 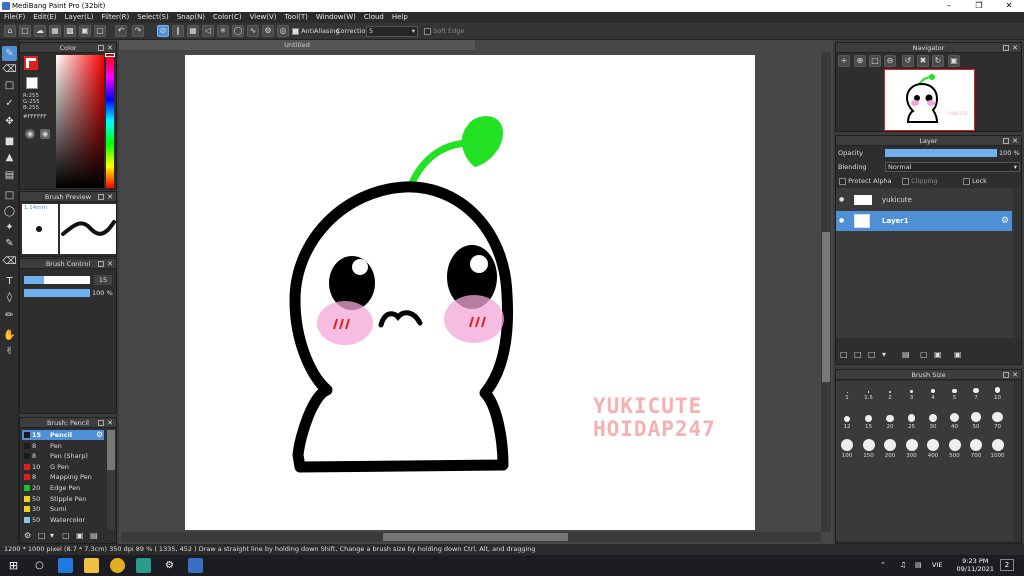 I want to click on brush-size-option: 1000, so click(x=998, y=449).